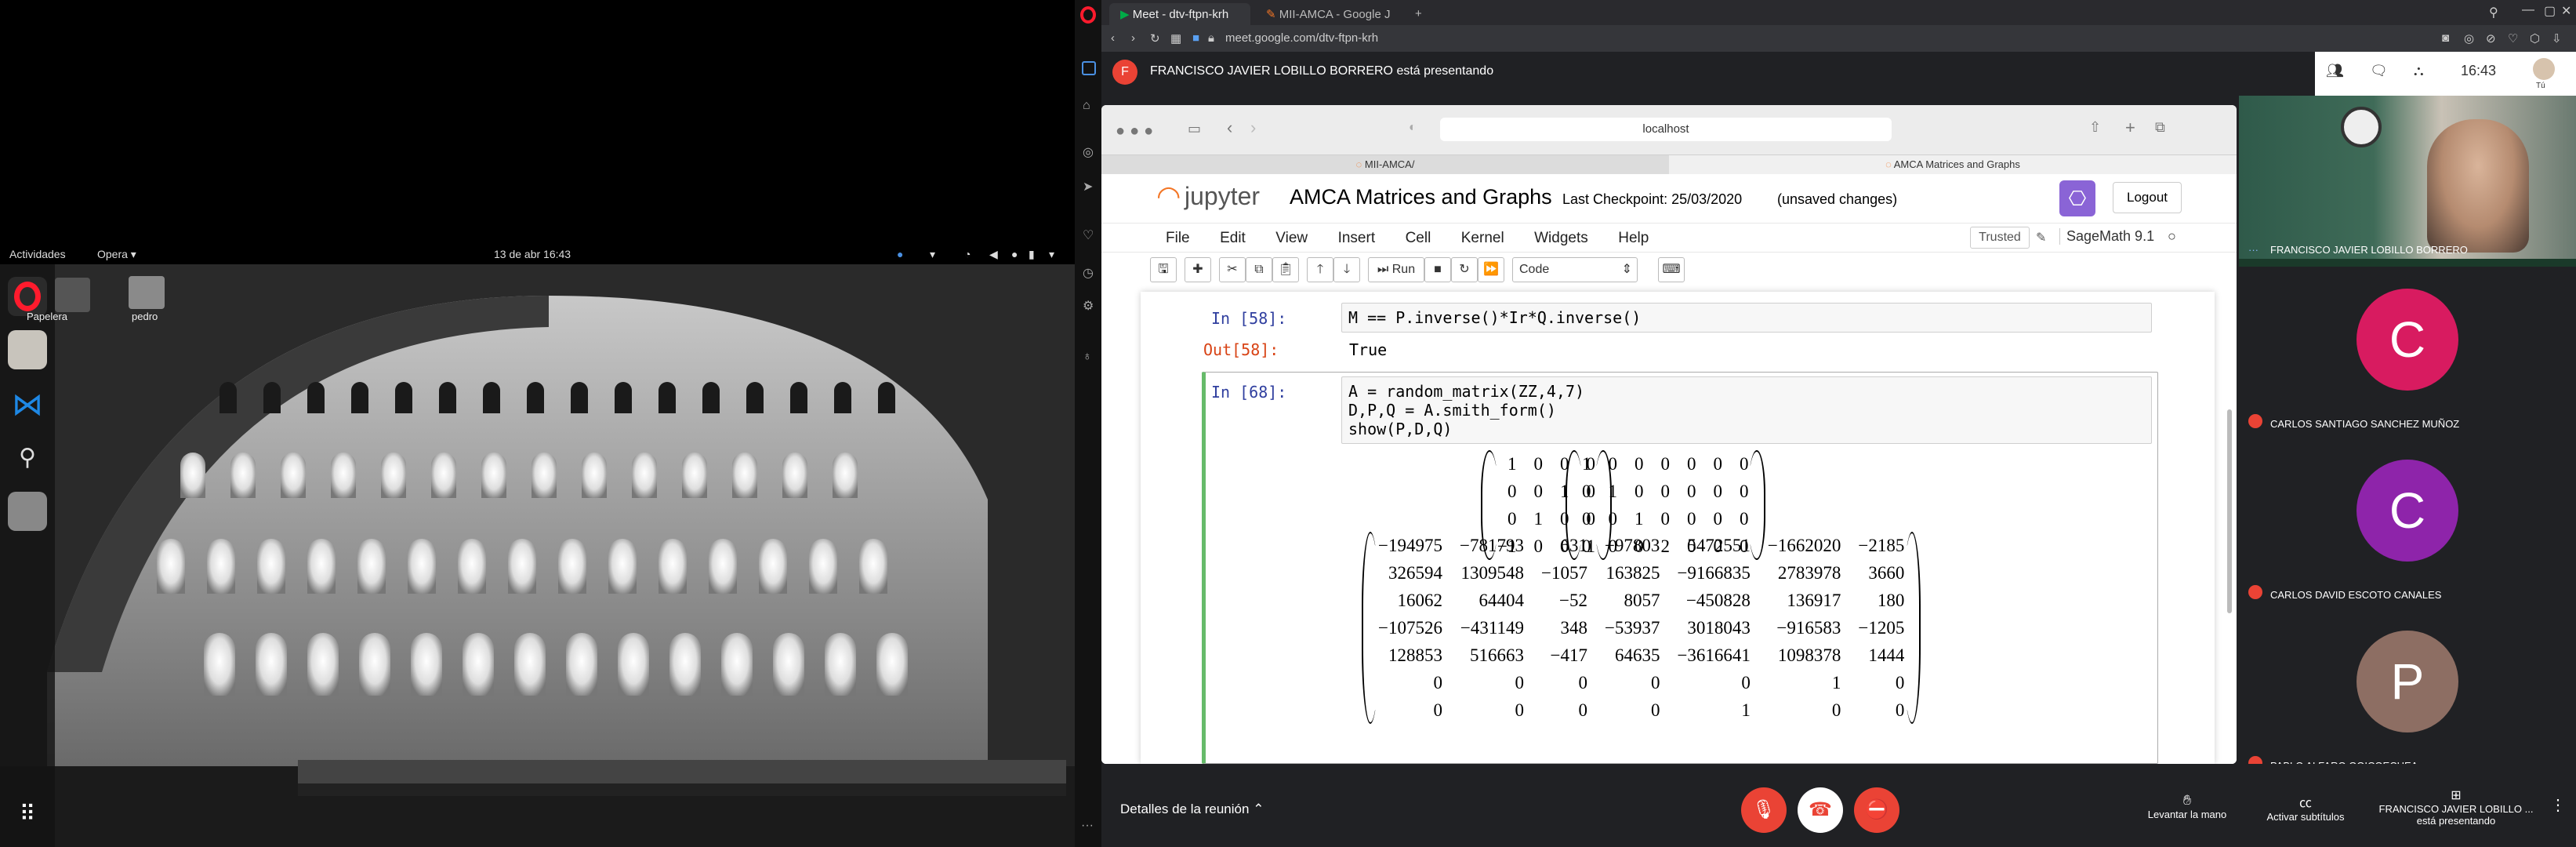 The height and width of the screenshot is (847, 2576). Describe the element at coordinates (1087, 106) in the screenshot. I see `home-icon: ⌂` at that location.